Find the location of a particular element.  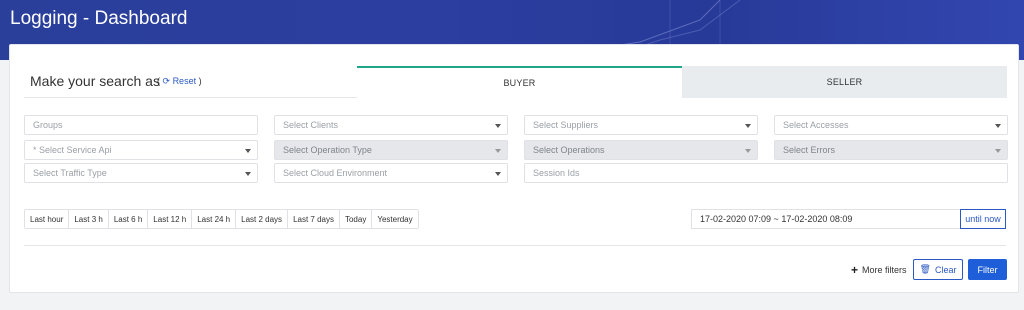

range-last-7-days: Last 7 days is located at coordinates (314, 219).